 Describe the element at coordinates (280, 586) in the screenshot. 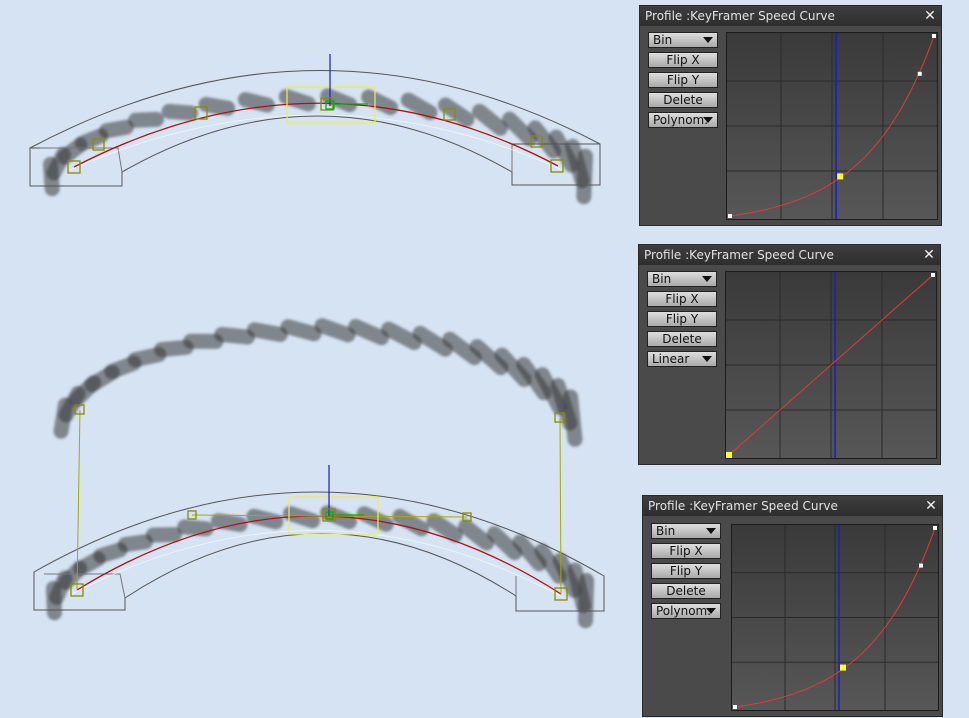

I see `cage-inner-bottom` at that location.